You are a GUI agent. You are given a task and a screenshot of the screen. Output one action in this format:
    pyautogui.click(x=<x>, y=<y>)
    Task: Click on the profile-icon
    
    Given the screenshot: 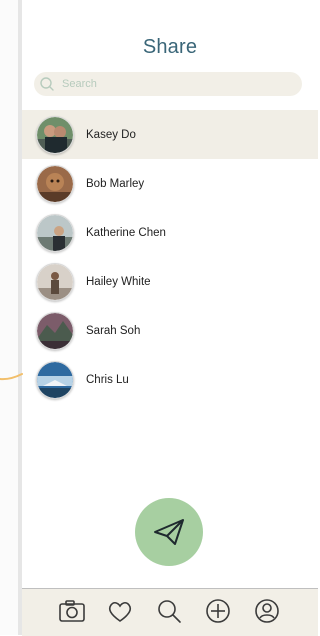 What is the action you would take?
    pyautogui.click(x=267, y=611)
    